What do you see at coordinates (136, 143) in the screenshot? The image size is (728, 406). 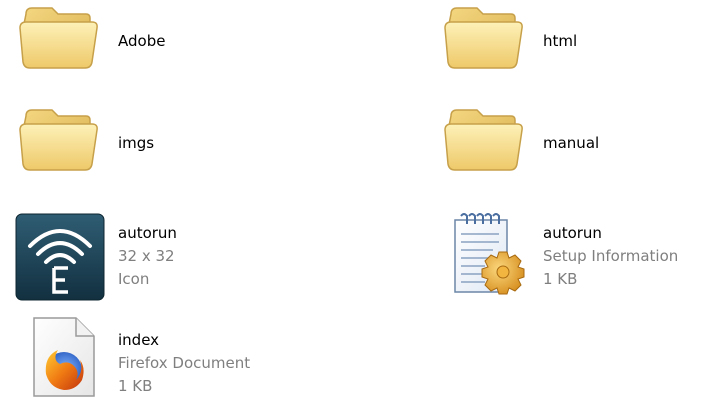 I see `file-name: imgs` at bounding box center [136, 143].